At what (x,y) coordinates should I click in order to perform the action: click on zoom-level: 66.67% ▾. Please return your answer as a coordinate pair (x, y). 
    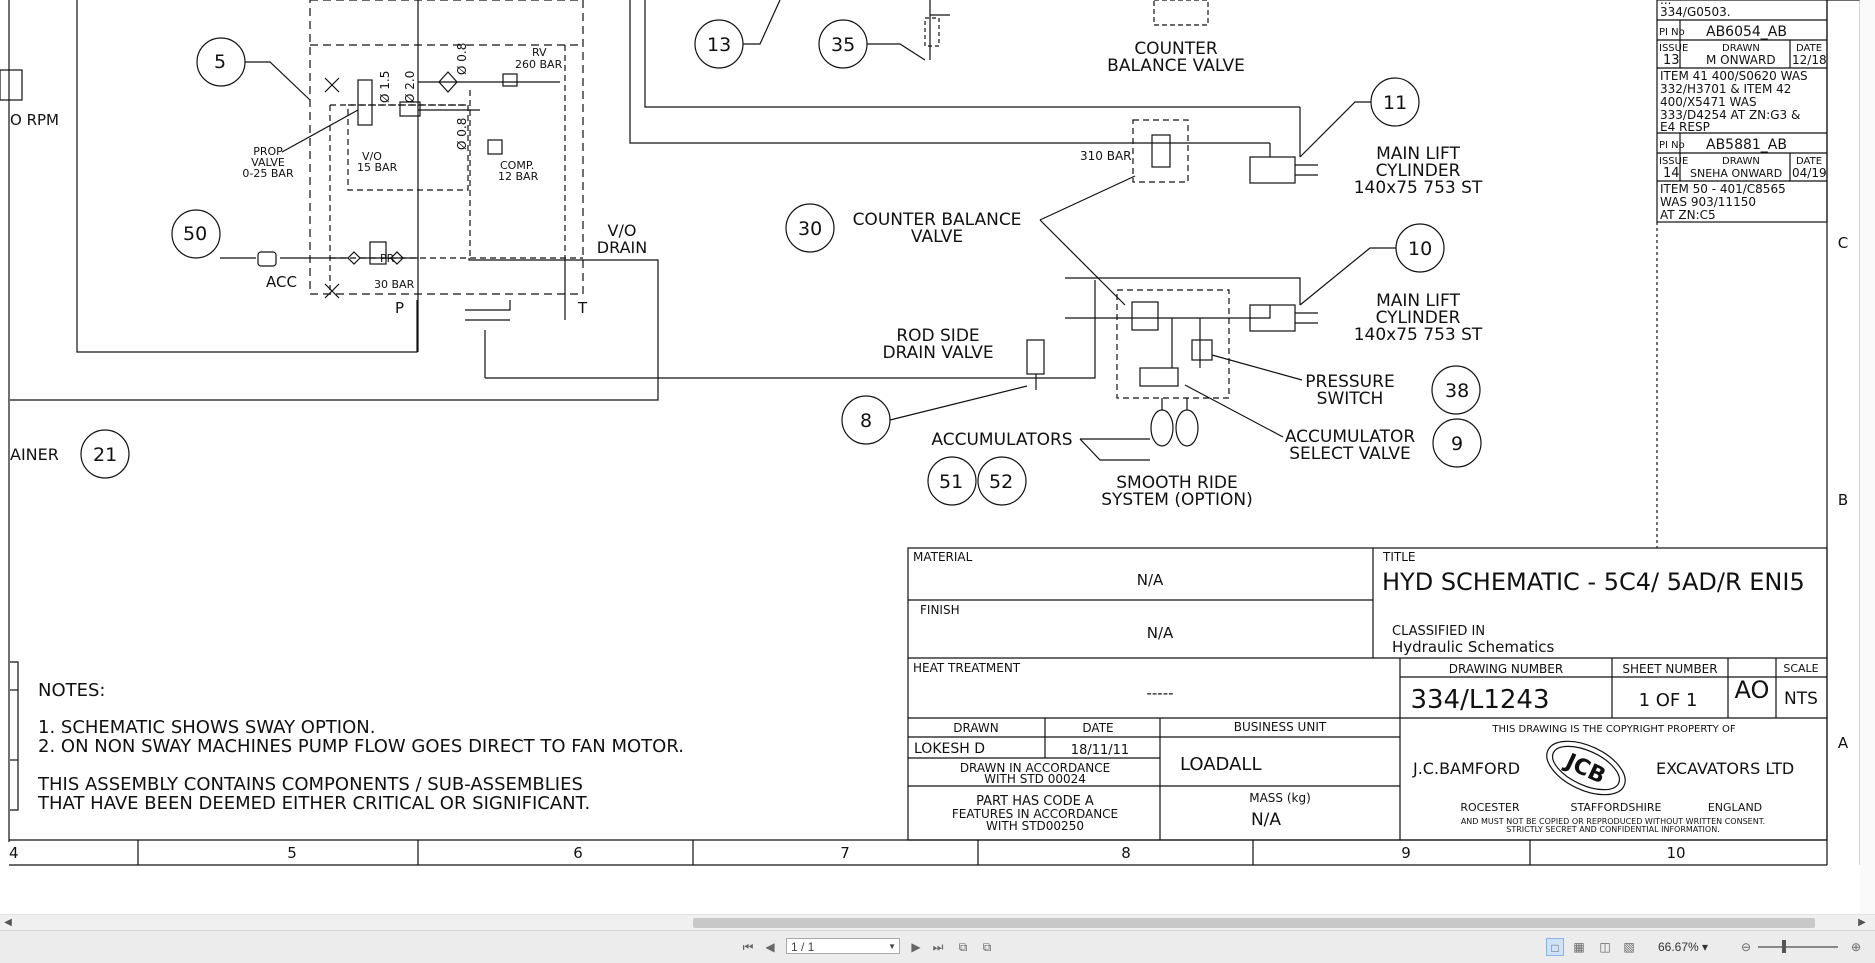
    Looking at the image, I should click on (1683, 947).